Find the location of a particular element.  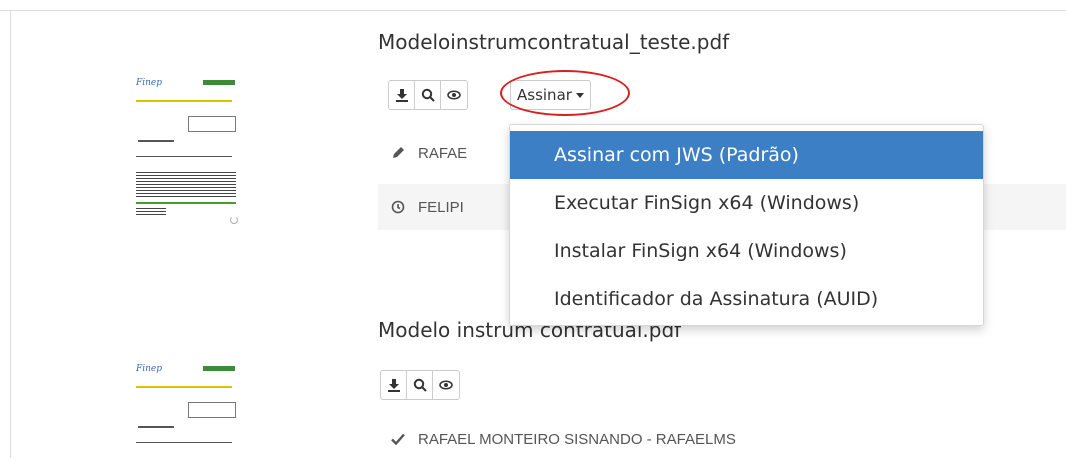

sign-dropdown-button: Assinar is located at coordinates (550, 95).